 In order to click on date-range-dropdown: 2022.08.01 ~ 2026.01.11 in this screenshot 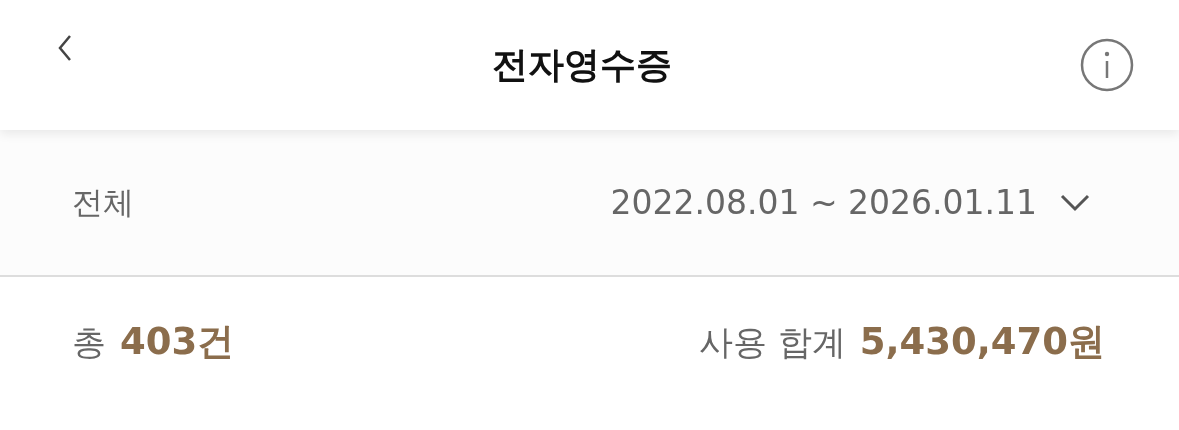, I will do `click(850, 202)`.